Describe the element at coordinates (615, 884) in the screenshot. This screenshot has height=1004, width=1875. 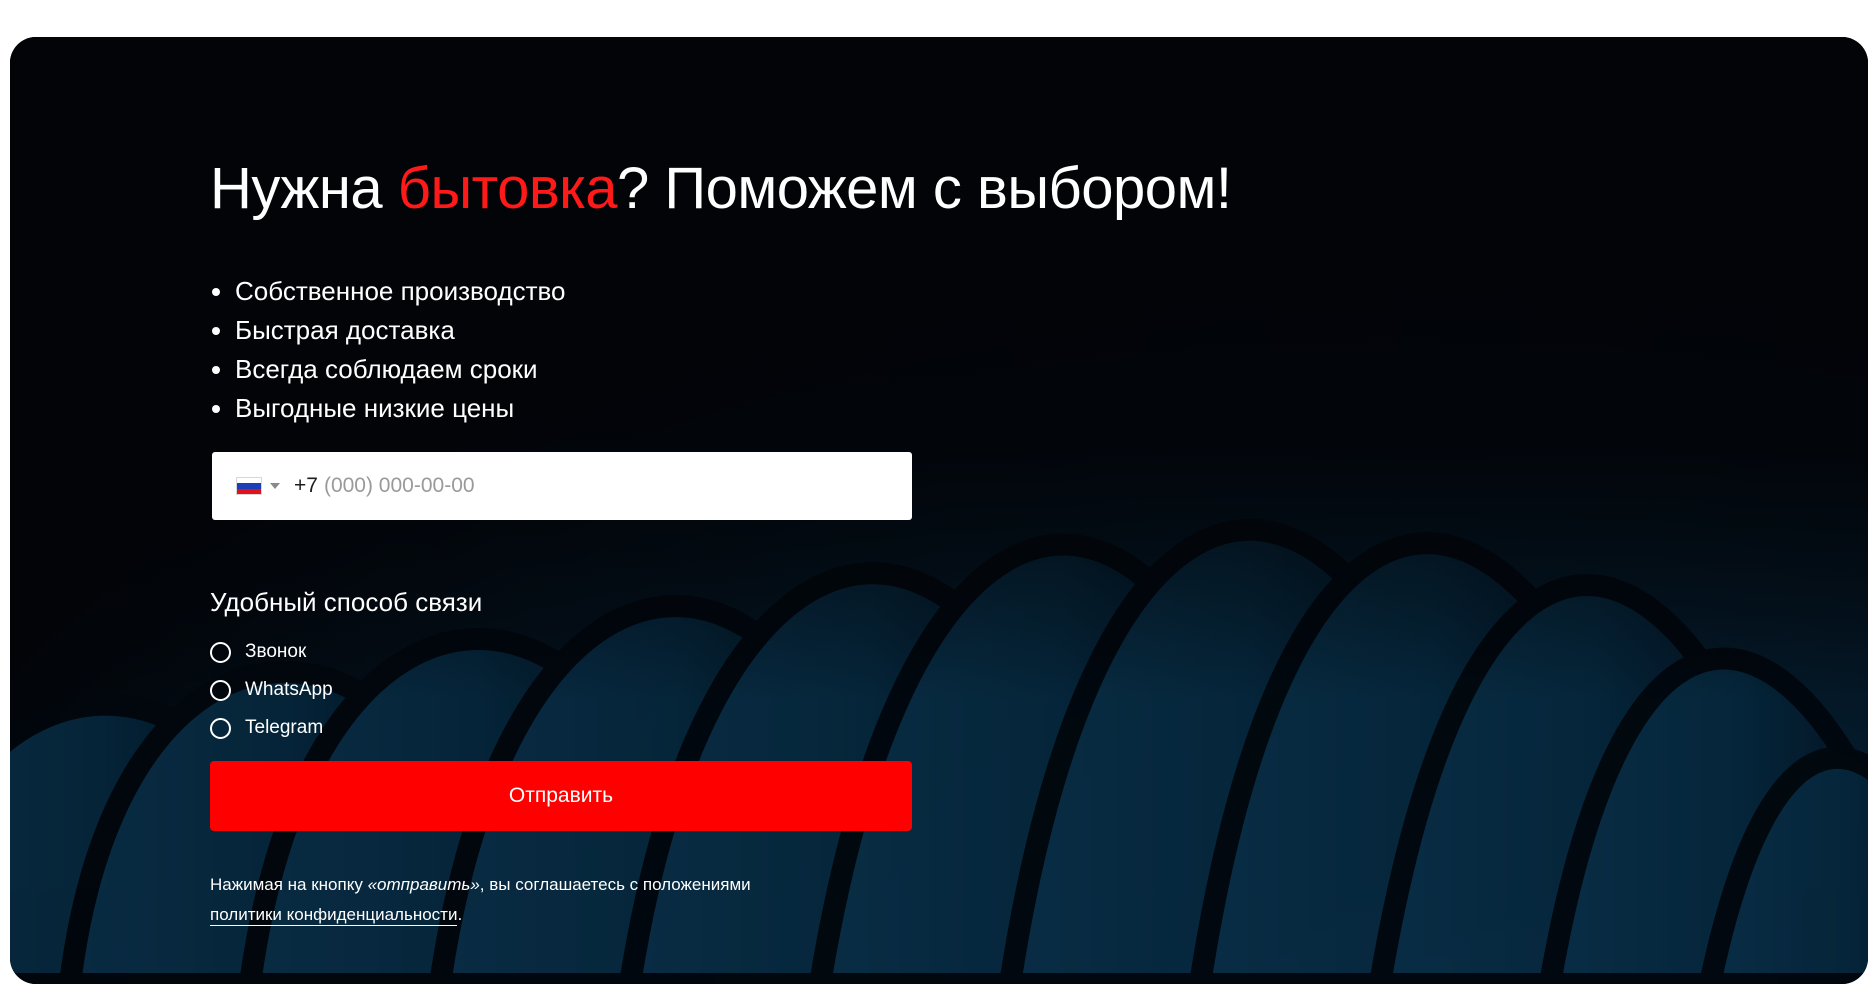
I see `consent-text-2: , вы соглашаетесь с положениями` at that location.